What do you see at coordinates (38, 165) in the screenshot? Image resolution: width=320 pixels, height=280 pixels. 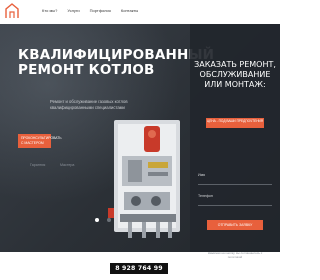 I see `feature-guarantee: Гарантия` at bounding box center [38, 165].